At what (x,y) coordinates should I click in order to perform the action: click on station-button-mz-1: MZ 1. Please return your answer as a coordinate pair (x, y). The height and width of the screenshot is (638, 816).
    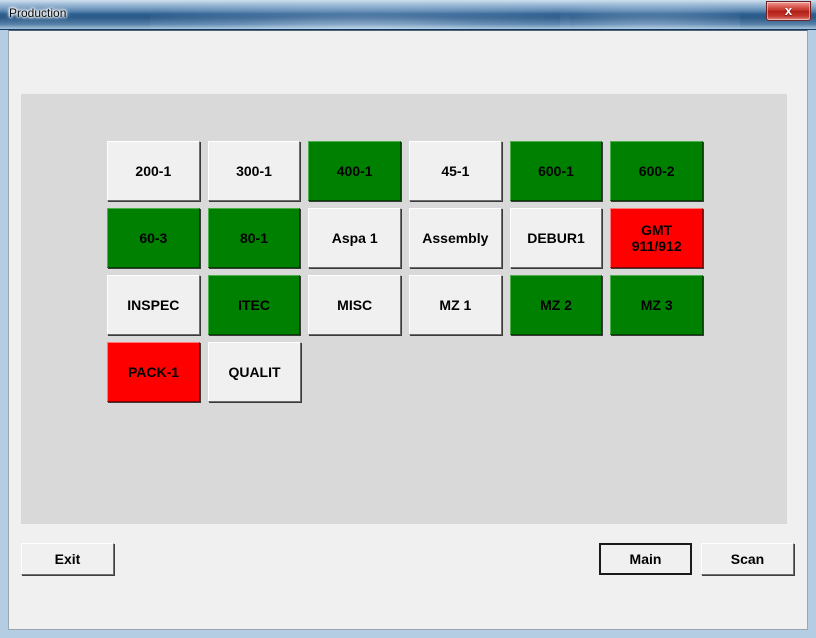
    Looking at the image, I should click on (455, 305).